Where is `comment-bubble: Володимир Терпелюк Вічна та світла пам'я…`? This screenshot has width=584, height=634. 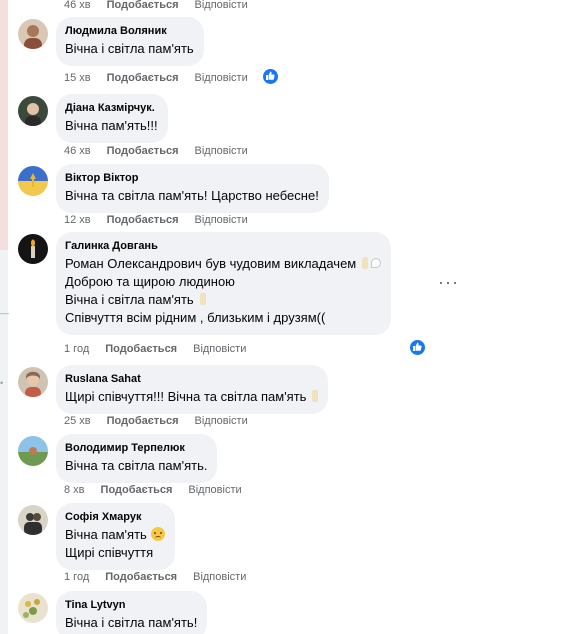
comment-bubble: Володимир Терпелюк Вічна та світла пам'я… is located at coordinates (137, 458).